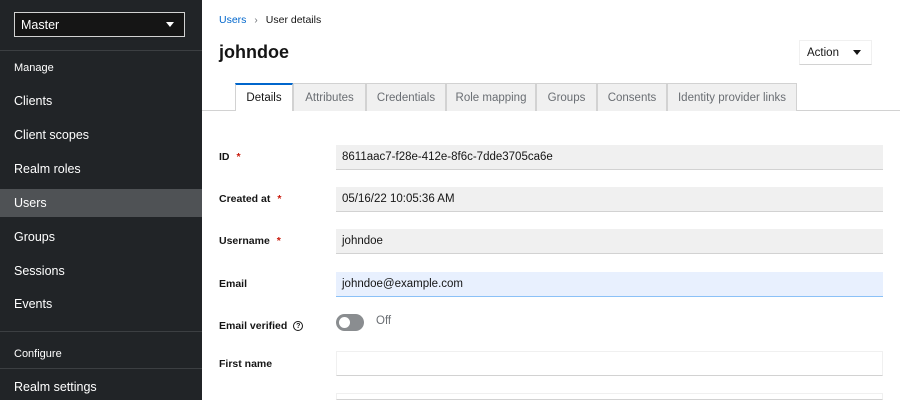 The image size is (900, 400). Describe the element at coordinates (55, 387) in the screenshot. I see `sidebar-item-label: Realm settings` at that location.